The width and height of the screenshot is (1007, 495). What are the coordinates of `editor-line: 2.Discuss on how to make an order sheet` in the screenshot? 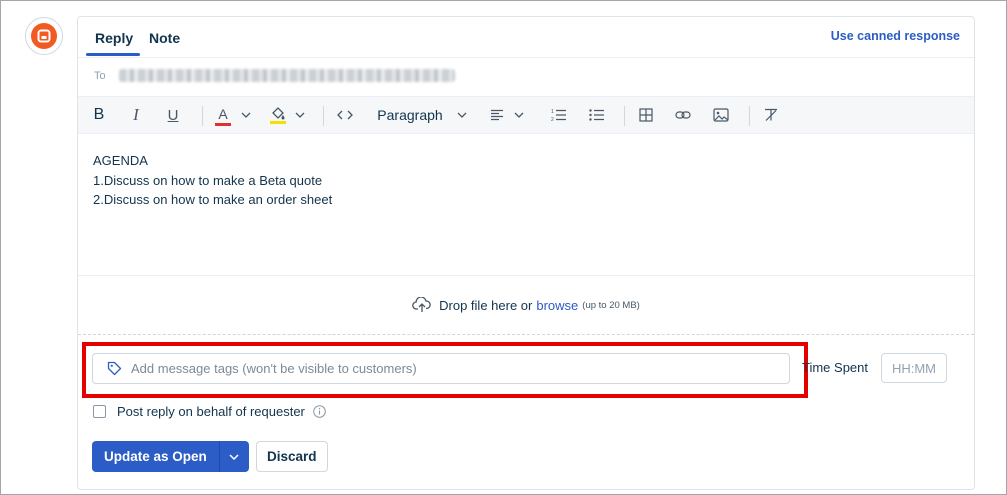 It's located at (213, 199).